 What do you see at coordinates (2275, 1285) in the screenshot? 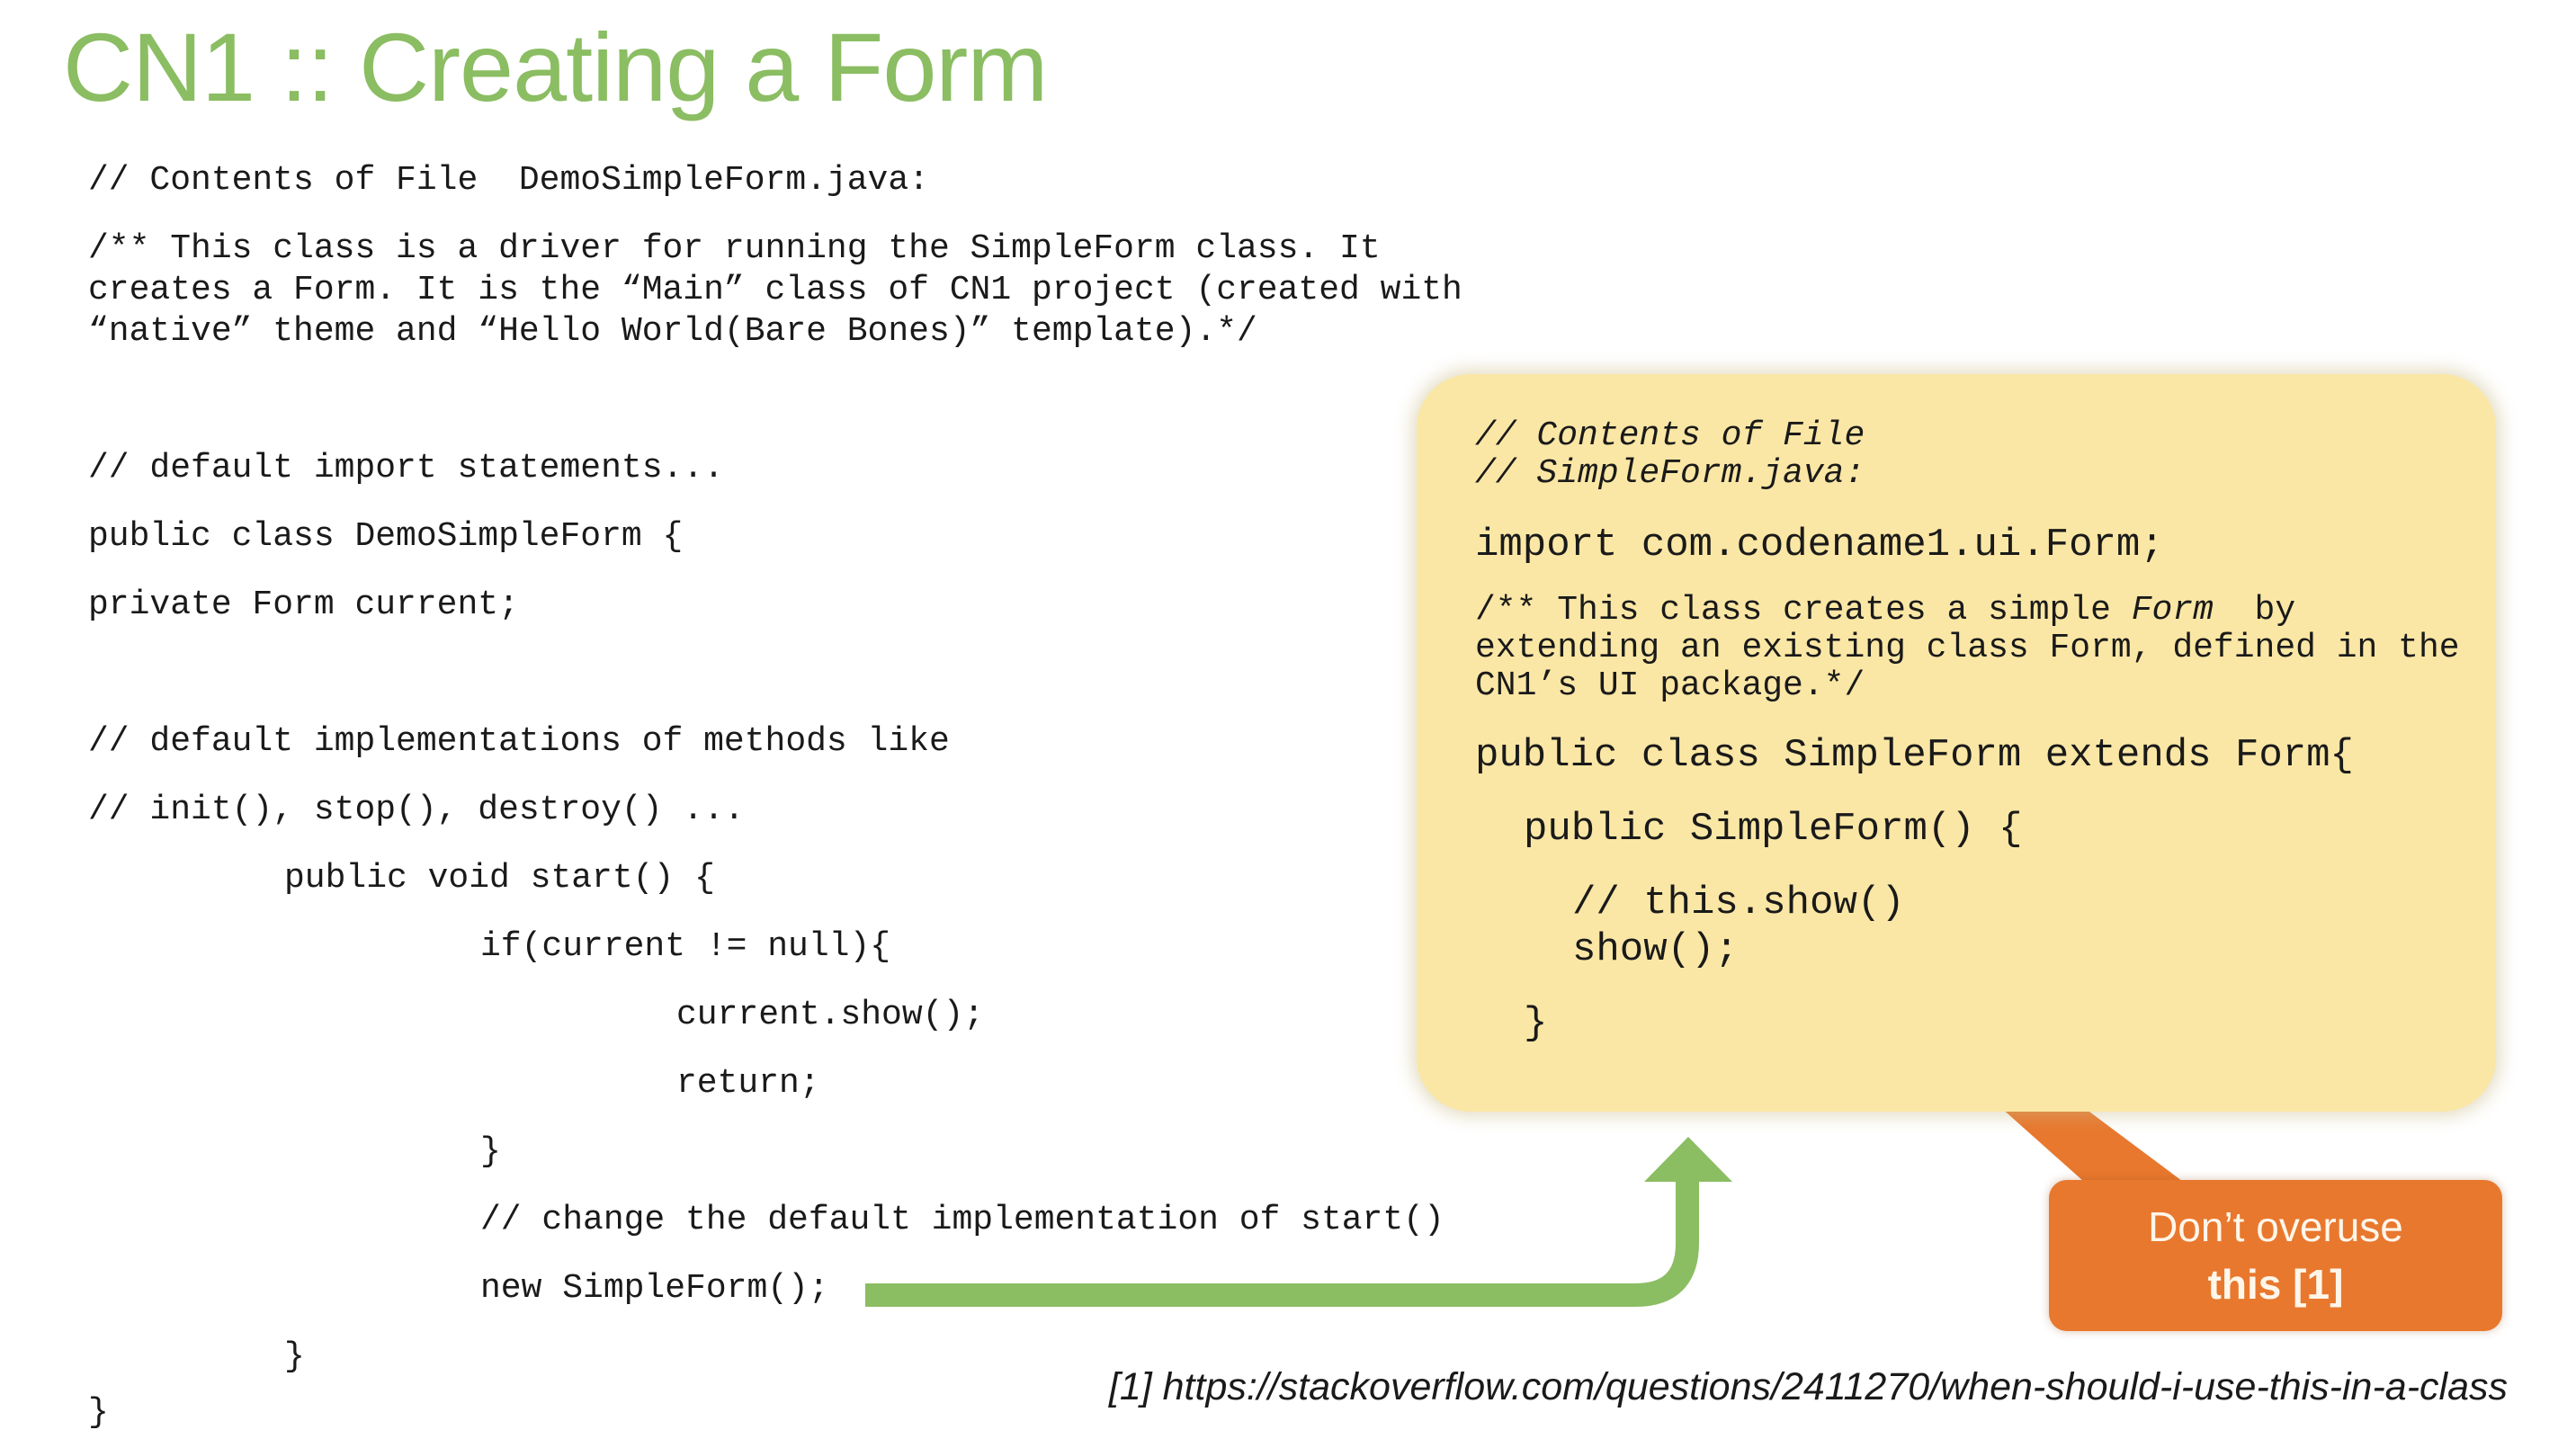
I see `callout-line-2: this [1]` at bounding box center [2275, 1285].